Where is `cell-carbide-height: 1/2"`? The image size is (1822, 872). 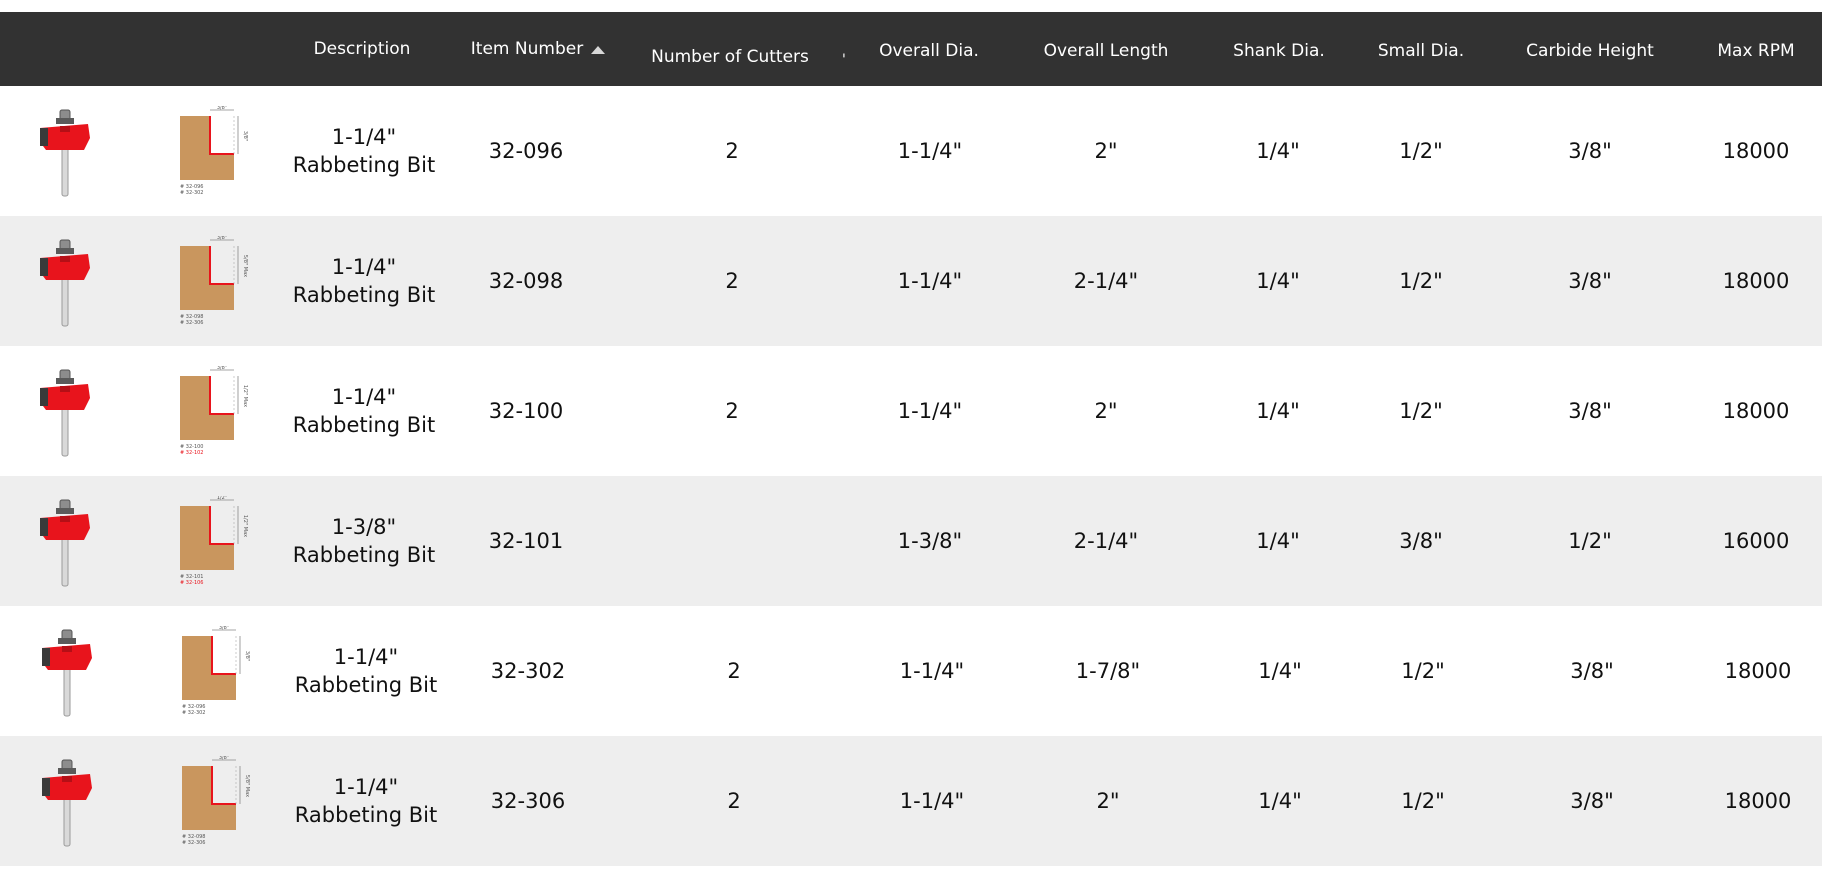
cell-carbide-height: 1/2" is located at coordinates (1590, 541).